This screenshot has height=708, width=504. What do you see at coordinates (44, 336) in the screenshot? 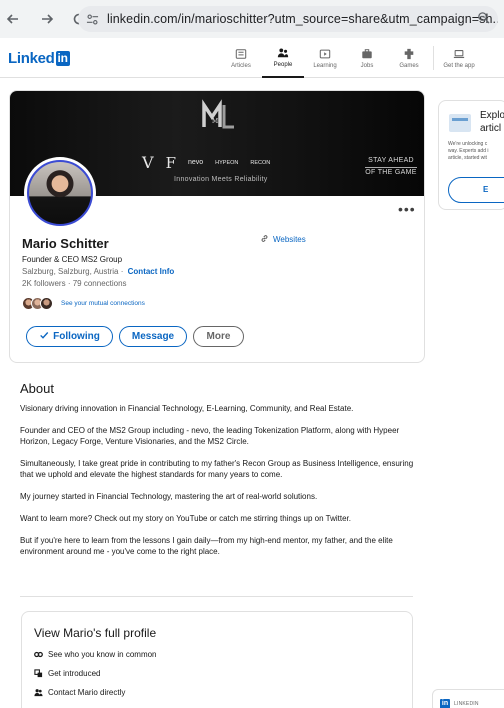
I see `check-icon` at bounding box center [44, 336].